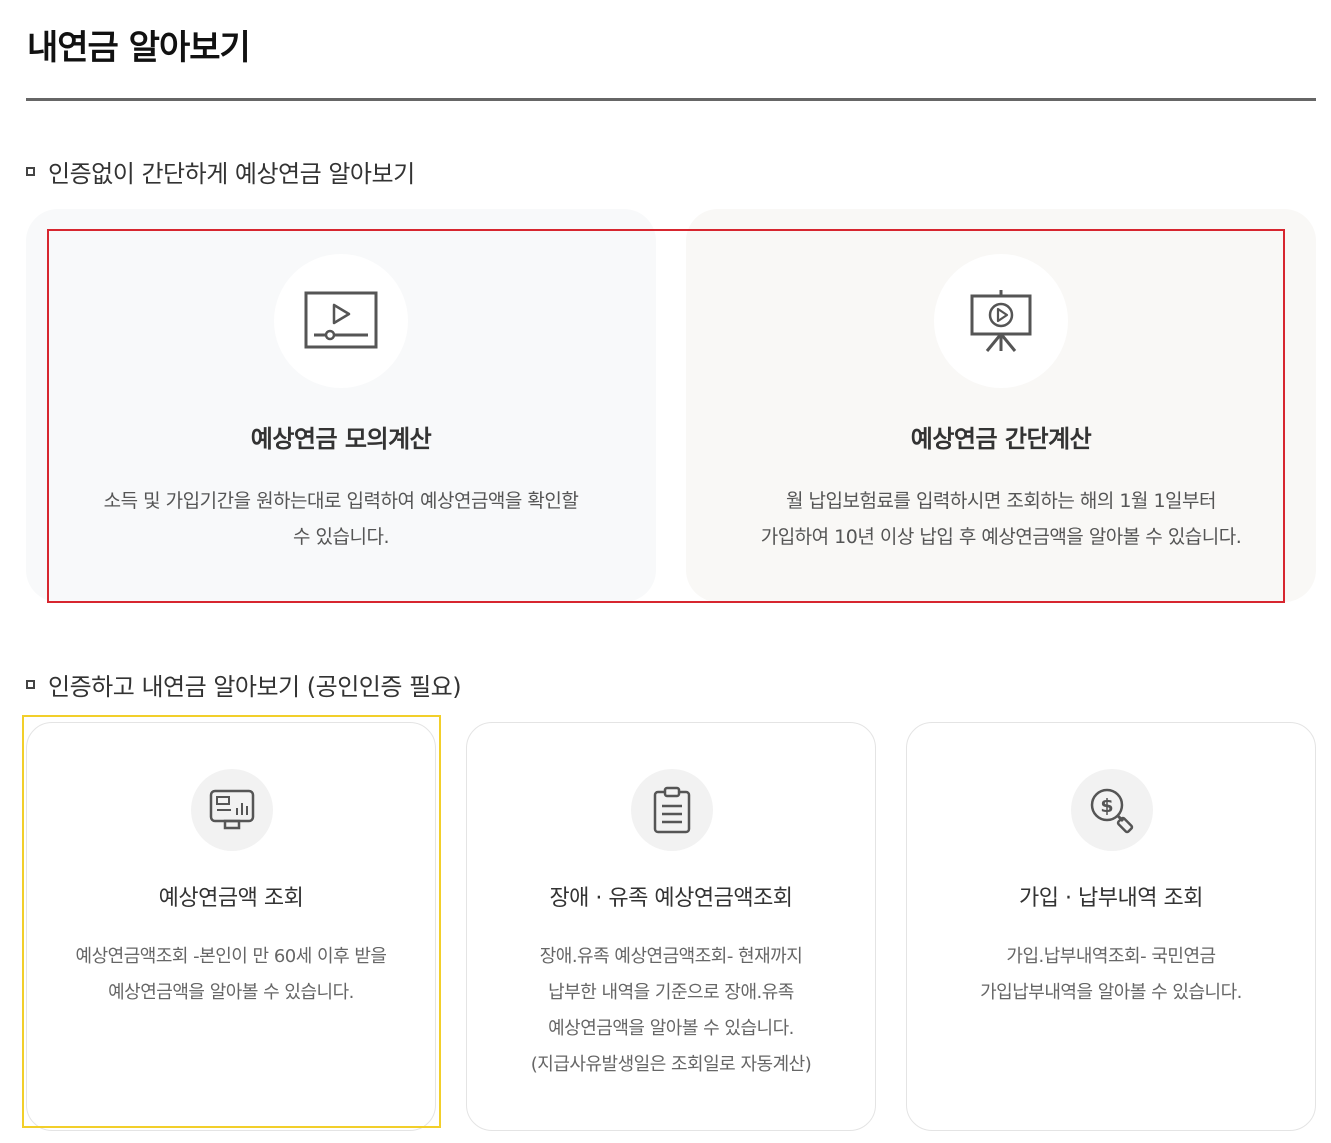  Describe the element at coordinates (671, 898) in the screenshot. I see `card-title: 장애 · 유족 예상연금액조회` at that location.